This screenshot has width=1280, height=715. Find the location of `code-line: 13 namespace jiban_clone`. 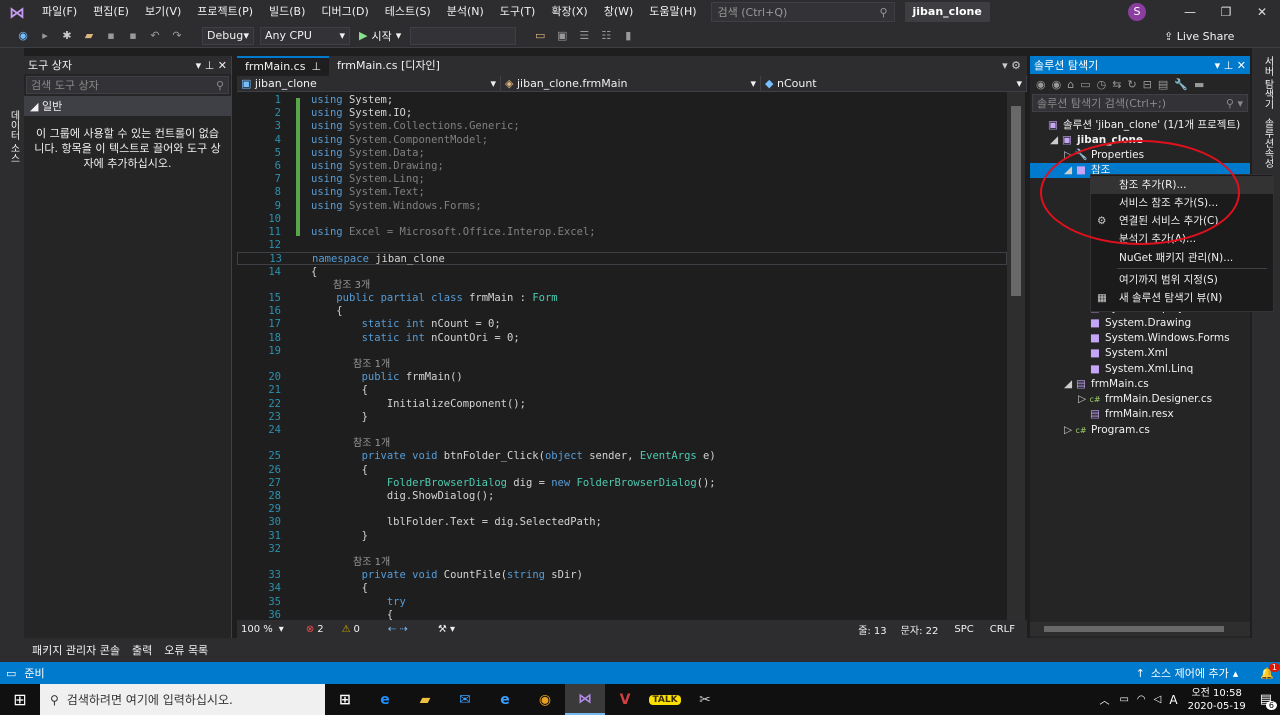

code-line: 13 namespace jiban_clone is located at coordinates (622, 259).